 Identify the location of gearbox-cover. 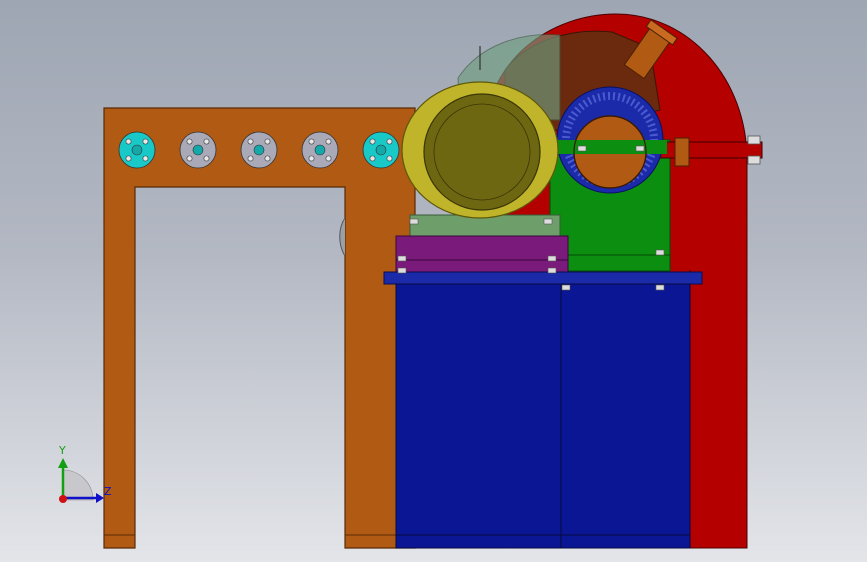
(610, 147).